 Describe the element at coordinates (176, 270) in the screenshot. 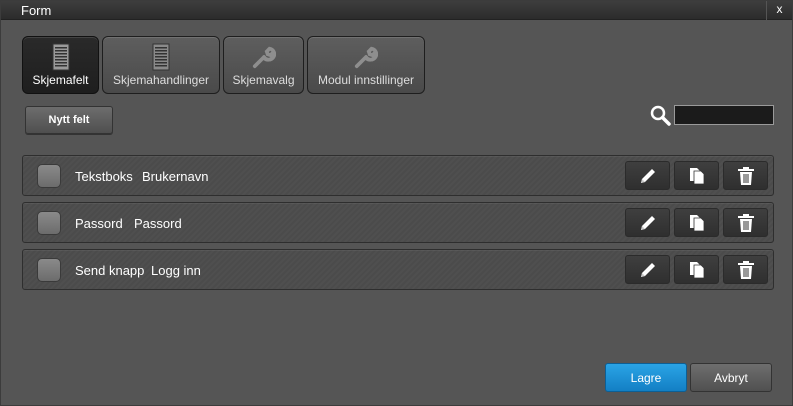

I see `field-name: Logg inn` at that location.